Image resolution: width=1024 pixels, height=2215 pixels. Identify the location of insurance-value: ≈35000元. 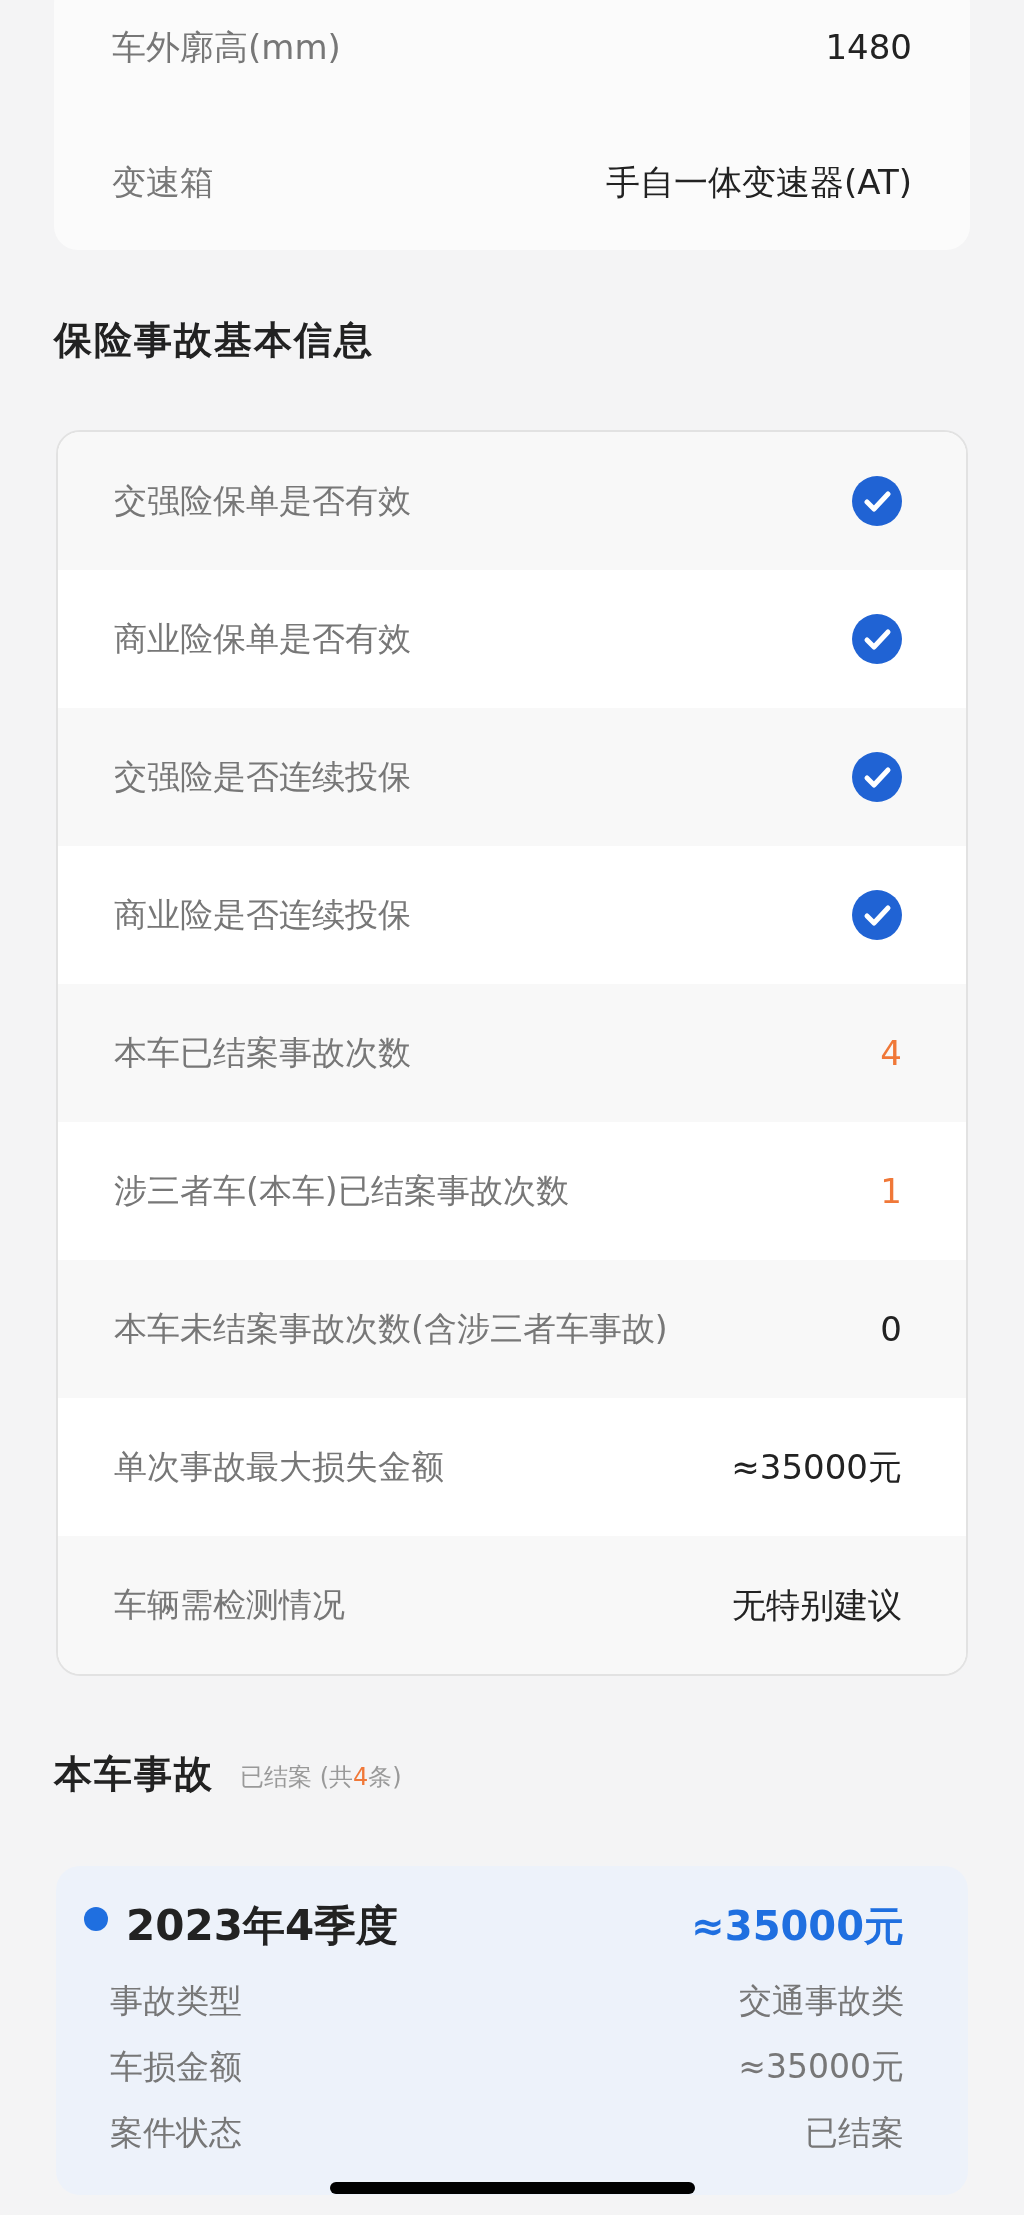
(816, 1467).